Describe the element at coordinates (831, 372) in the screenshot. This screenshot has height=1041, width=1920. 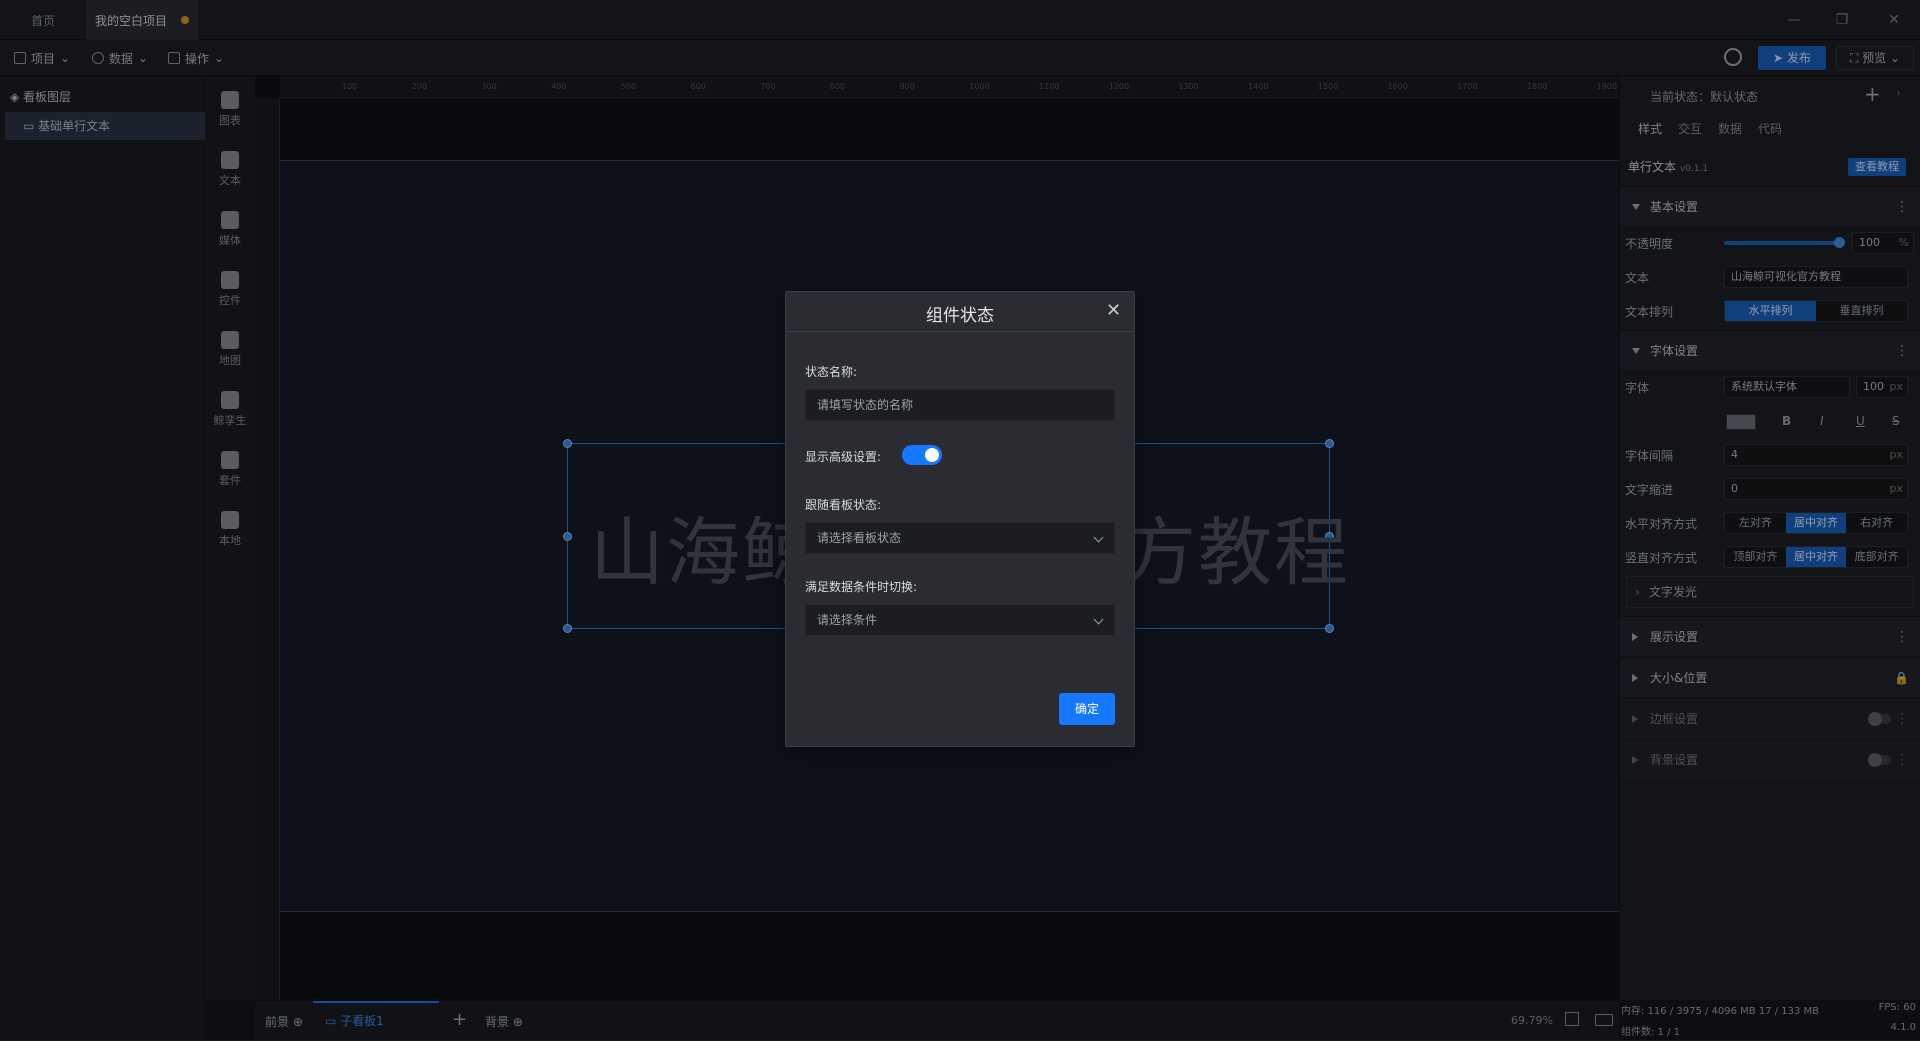
I see `state-name-label: 状态名称:` at that location.